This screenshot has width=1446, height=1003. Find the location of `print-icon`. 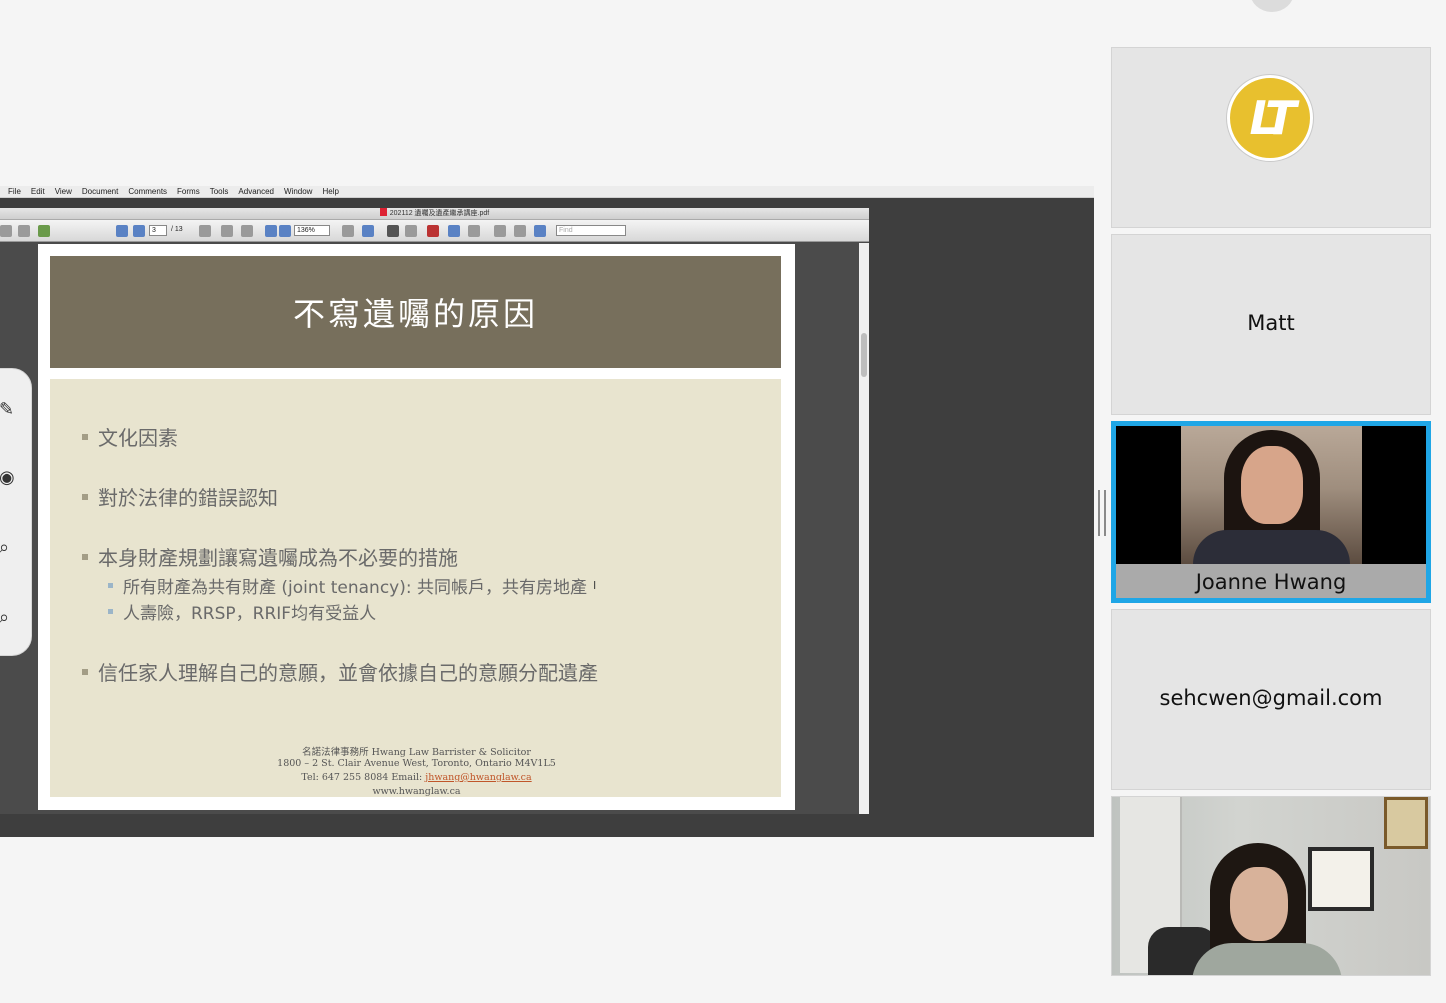

print-icon is located at coordinates (6, 231).